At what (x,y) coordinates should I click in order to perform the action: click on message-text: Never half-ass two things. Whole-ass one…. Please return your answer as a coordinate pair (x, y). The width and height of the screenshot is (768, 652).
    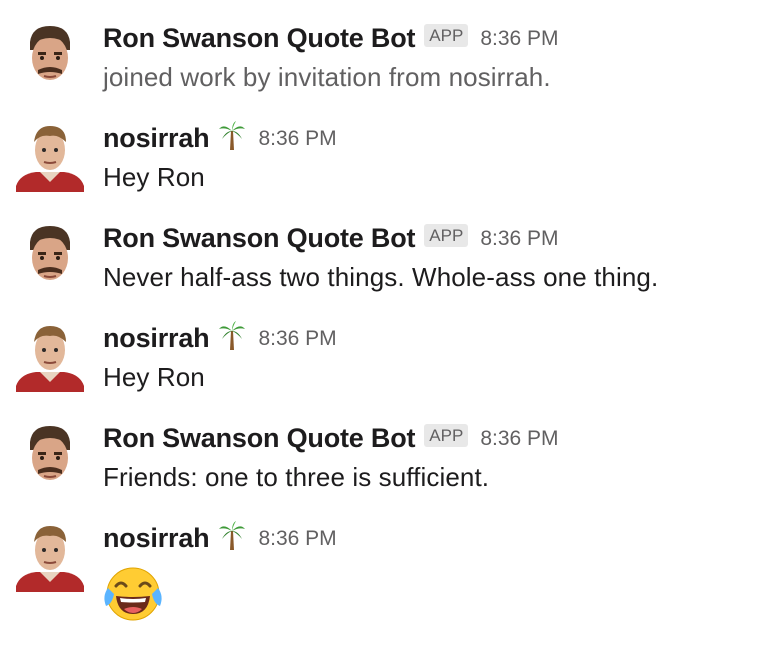
    Looking at the image, I should click on (381, 277).